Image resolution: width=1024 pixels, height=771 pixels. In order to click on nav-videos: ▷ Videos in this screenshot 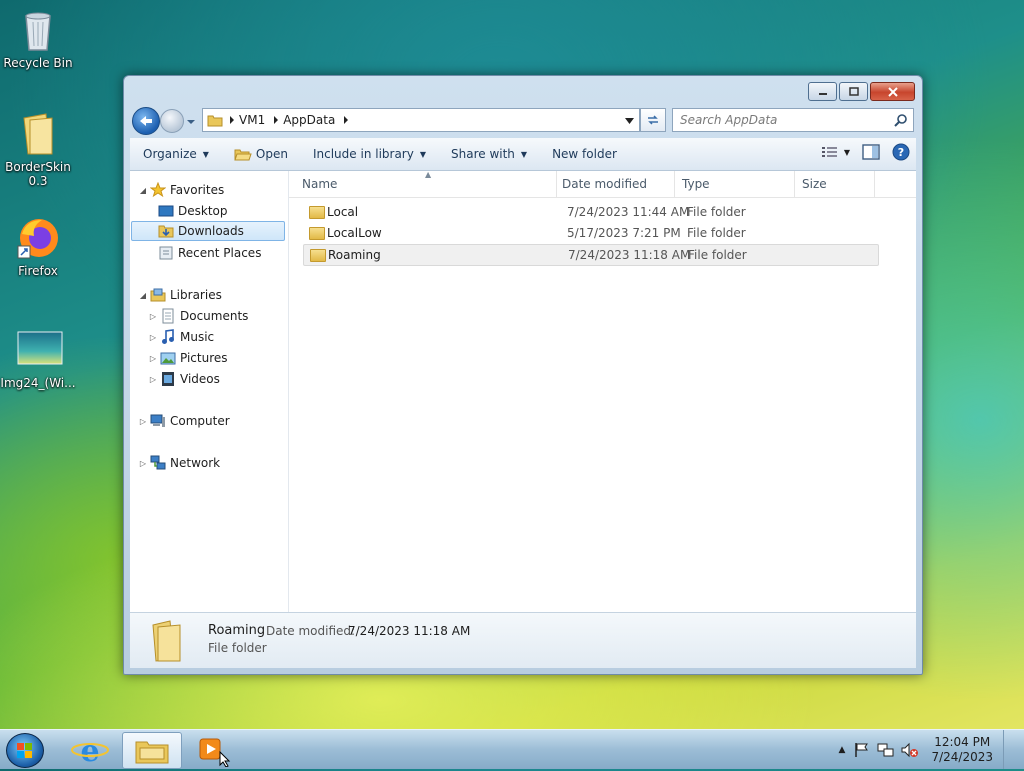, I will do `click(184, 379)`.